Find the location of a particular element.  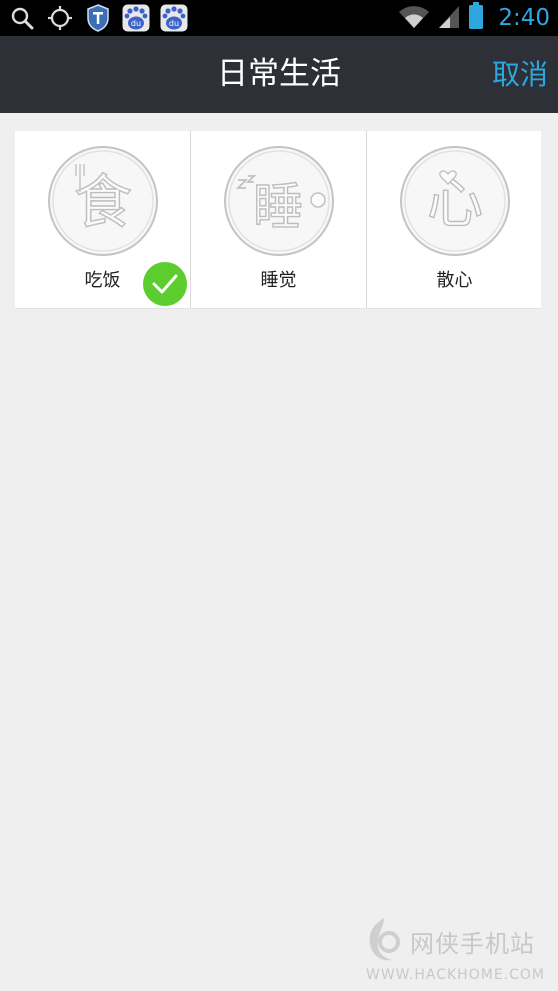

relax-medal-icon: 心 is located at coordinates (455, 201).